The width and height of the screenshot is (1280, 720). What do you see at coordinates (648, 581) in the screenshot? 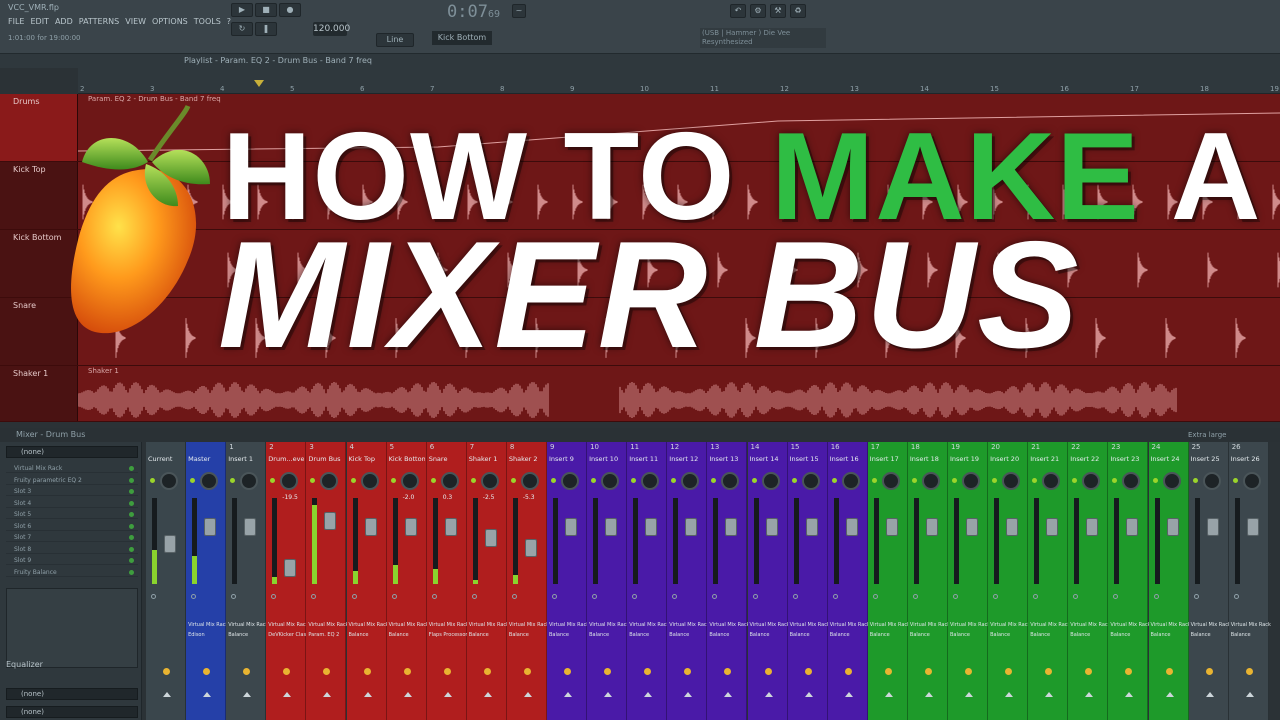
I see `mixer-strip: 11 Insert 11 Virtual Mix Rack Balance` at bounding box center [648, 581].